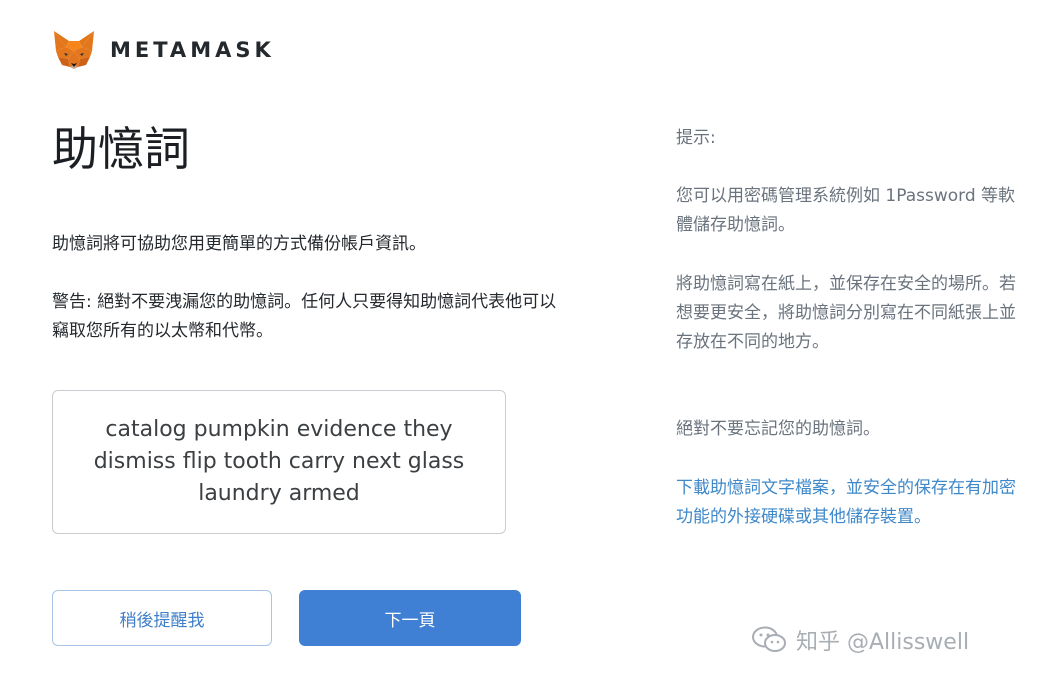  Describe the element at coordinates (769, 639) in the screenshot. I see `wechat-icon` at that location.